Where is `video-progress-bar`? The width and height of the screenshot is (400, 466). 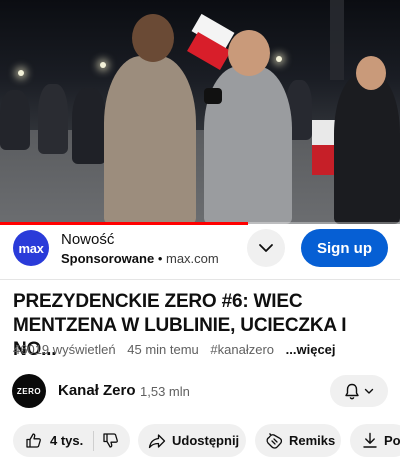 video-progress-bar is located at coordinates (200, 223).